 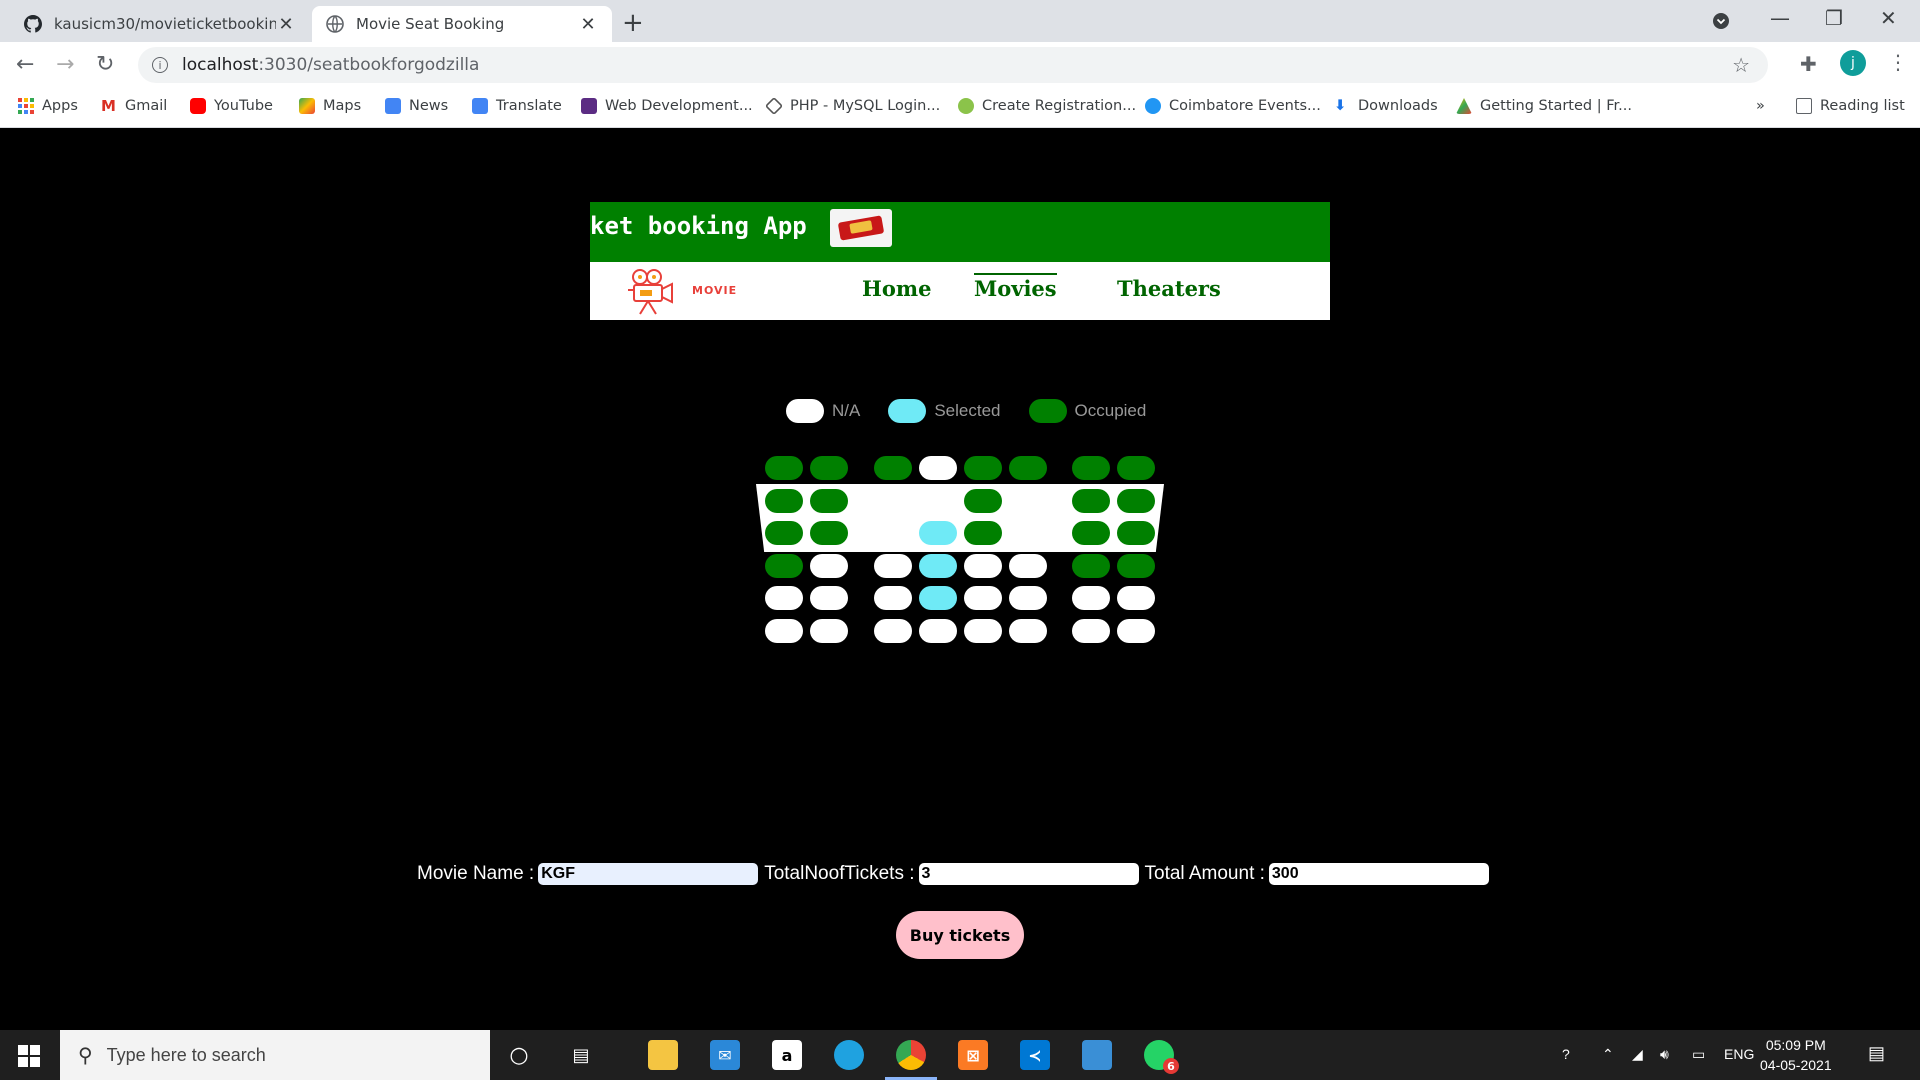 I want to click on amazon-icon: a, so click(x=787, y=1055).